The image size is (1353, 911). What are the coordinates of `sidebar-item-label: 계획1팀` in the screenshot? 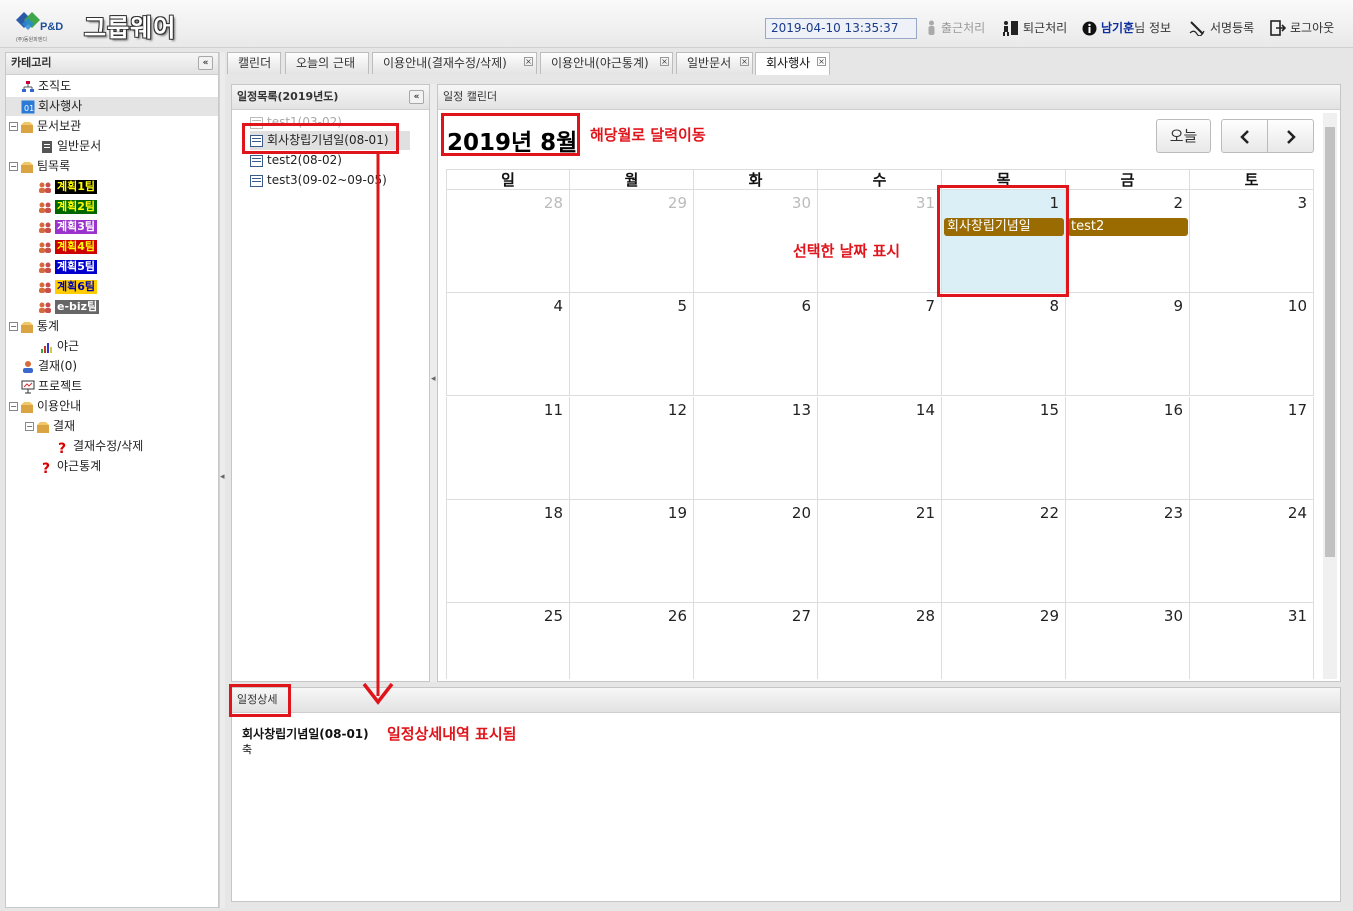 It's located at (76, 186).